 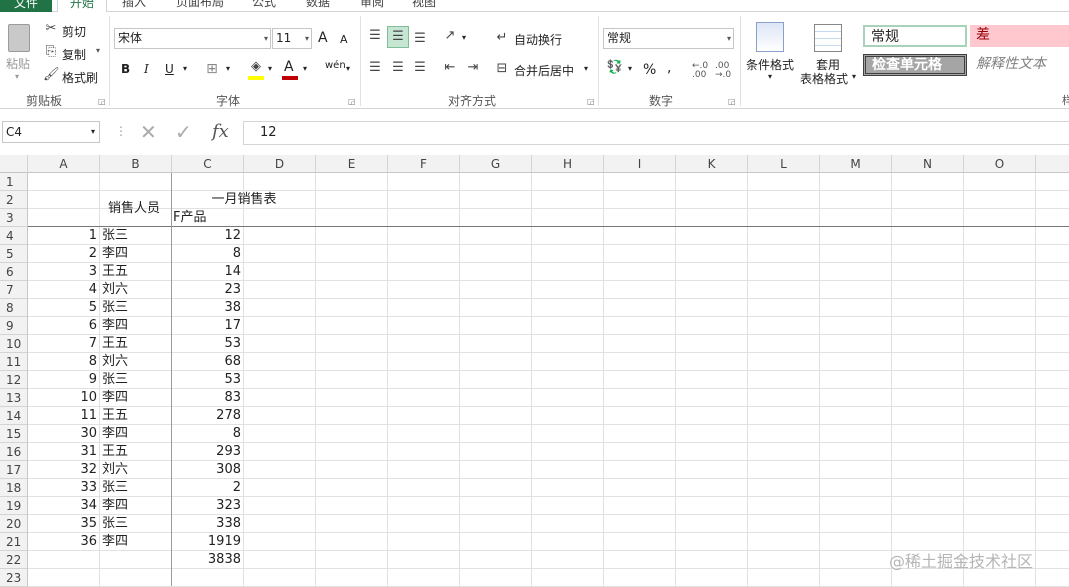 What do you see at coordinates (256, 67) in the screenshot?
I see `fill-color-icon: ◈` at bounding box center [256, 67].